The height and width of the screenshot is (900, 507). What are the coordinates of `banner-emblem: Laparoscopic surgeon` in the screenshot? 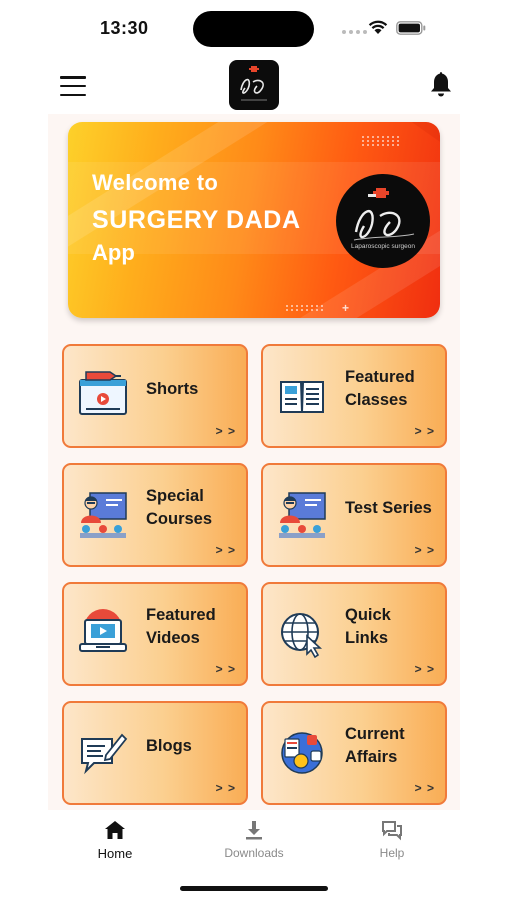 It's located at (383, 221).